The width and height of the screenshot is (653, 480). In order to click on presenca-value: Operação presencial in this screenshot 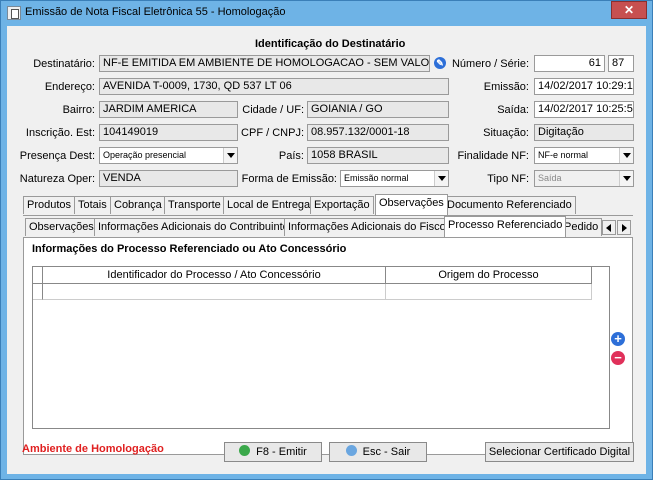, I will do `click(145, 155)`.